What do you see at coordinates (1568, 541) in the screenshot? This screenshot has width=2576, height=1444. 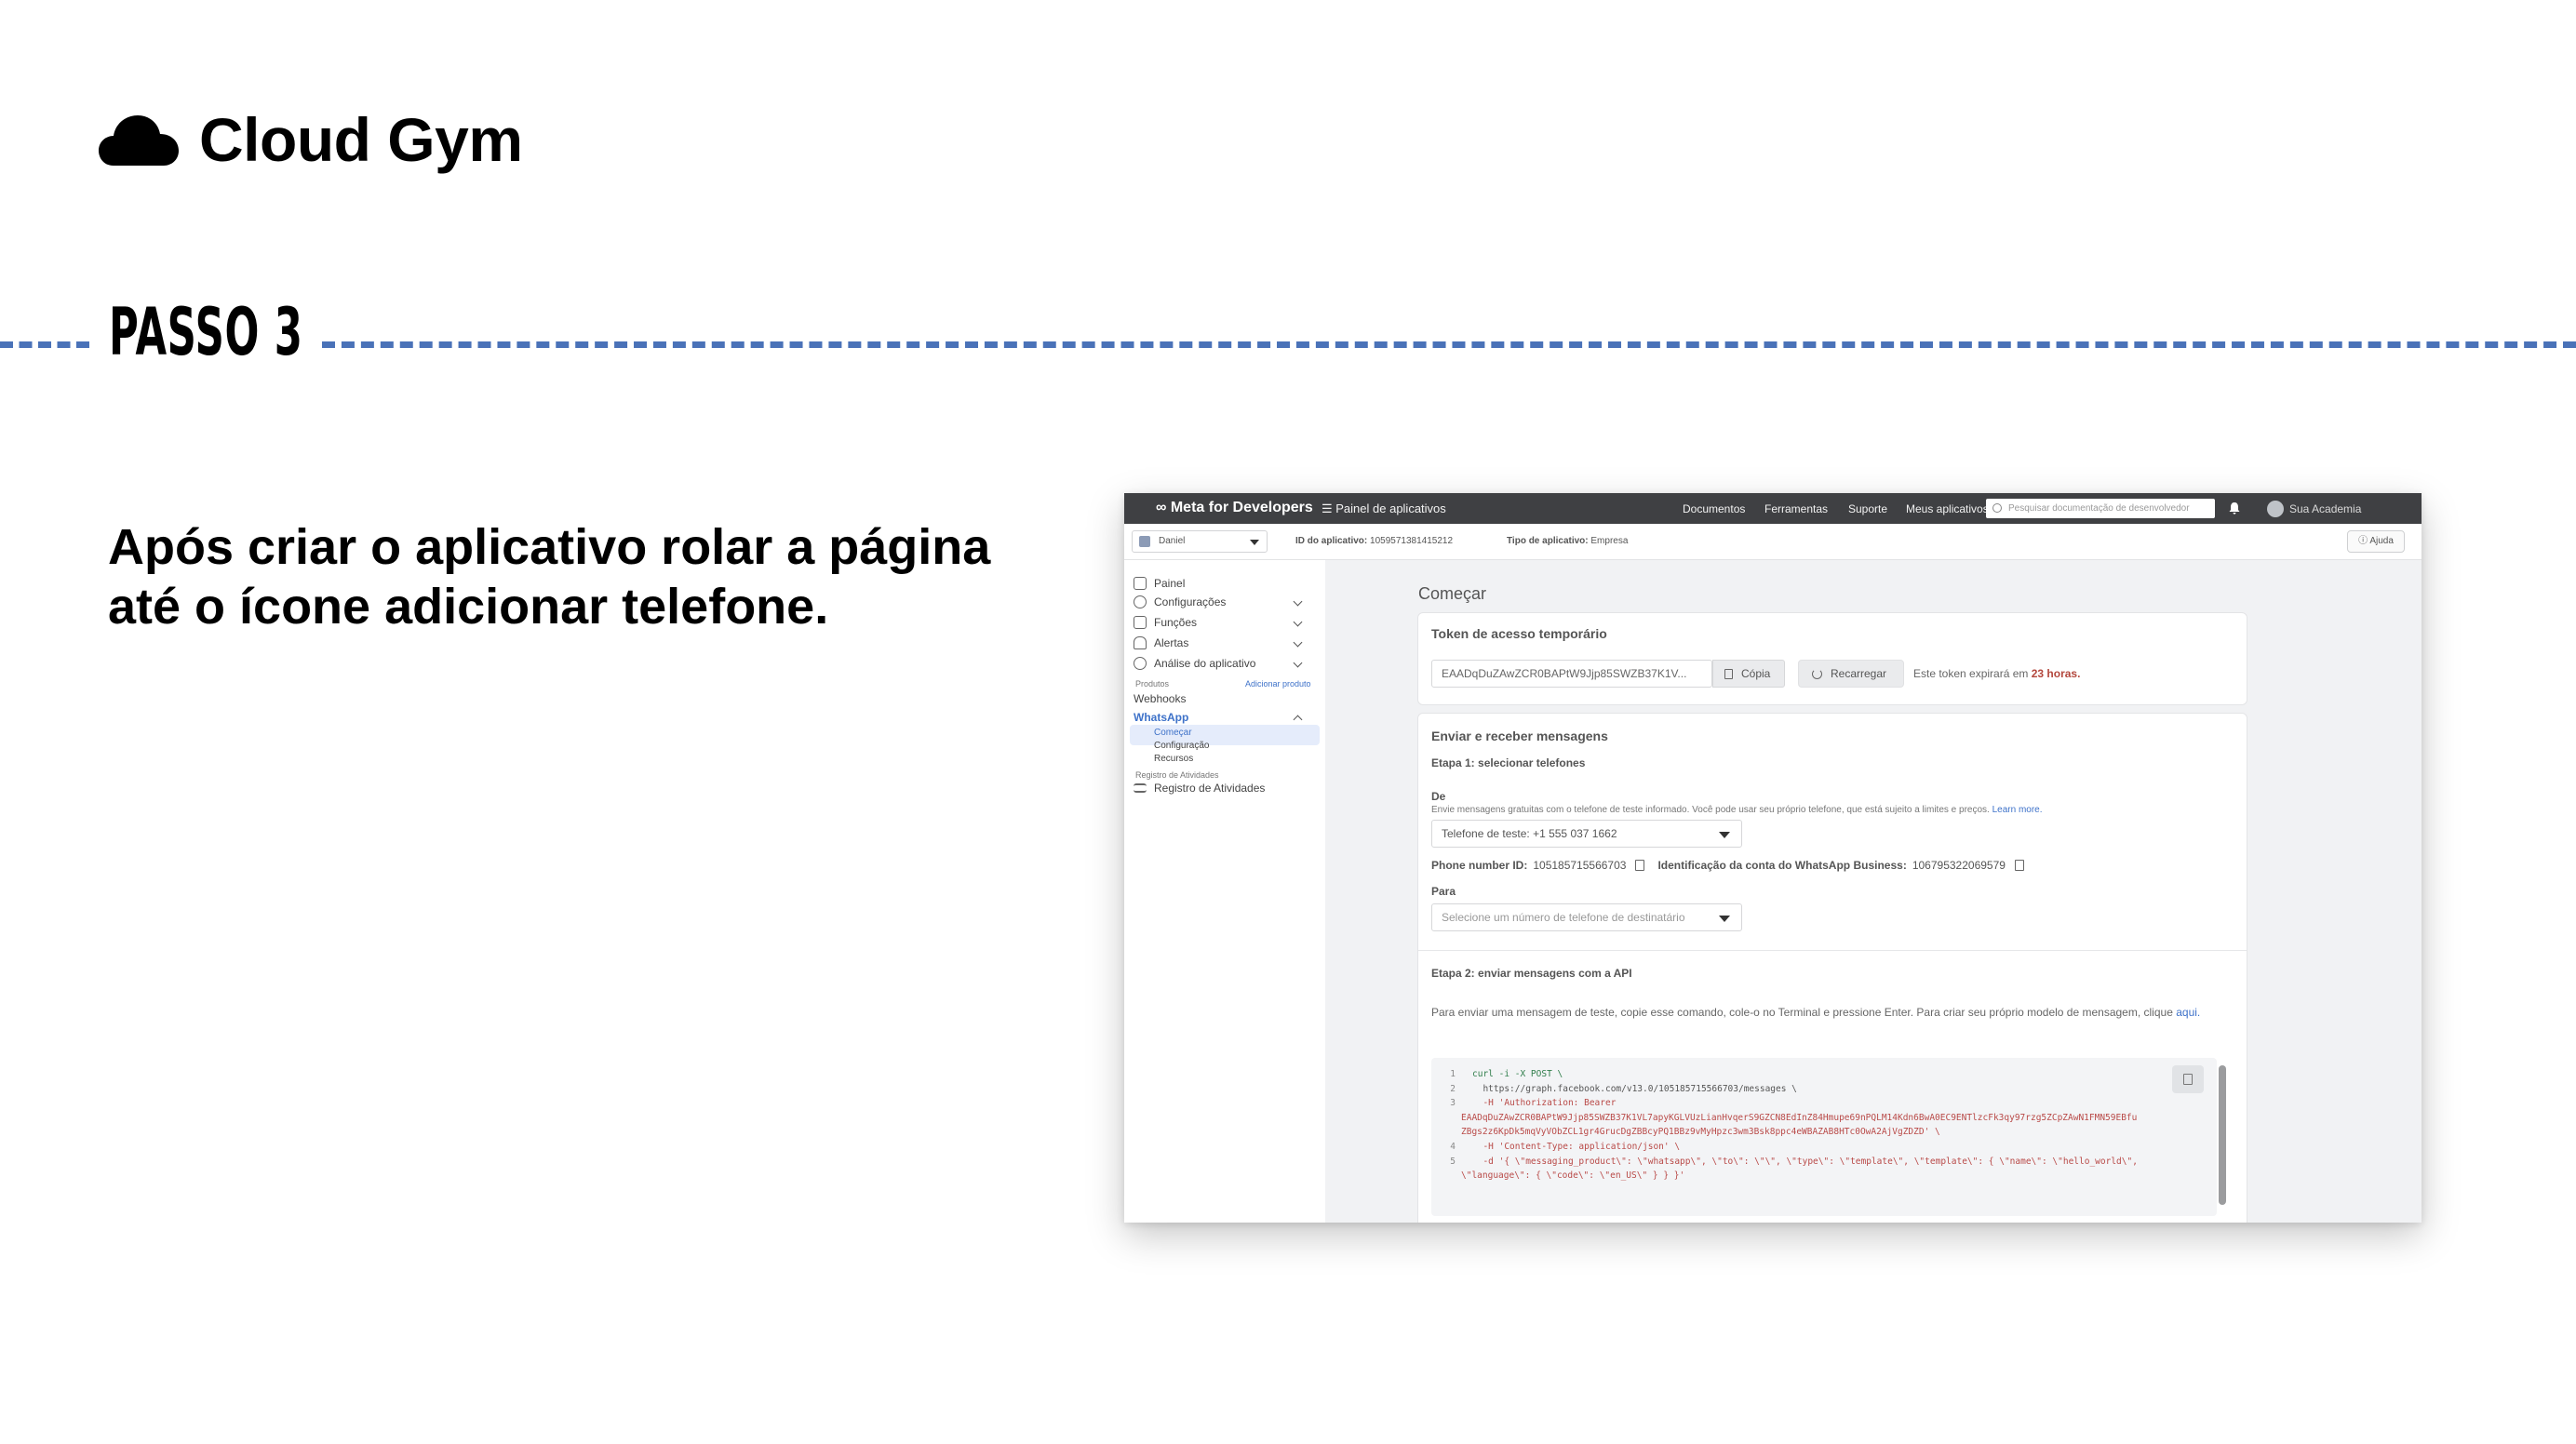 I see `app-type-info: Tipo de aplicativo: Empresa` at bounding box center [1568, 541].